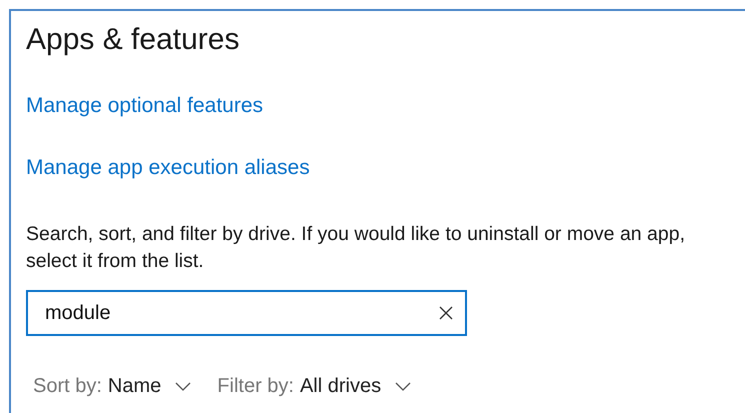 This screenshot has height=413, width=745. What do you see at coordinates (133, 40) in the screenshot?
I see `page-title: Apps & features` at bounding box center [133, 40].